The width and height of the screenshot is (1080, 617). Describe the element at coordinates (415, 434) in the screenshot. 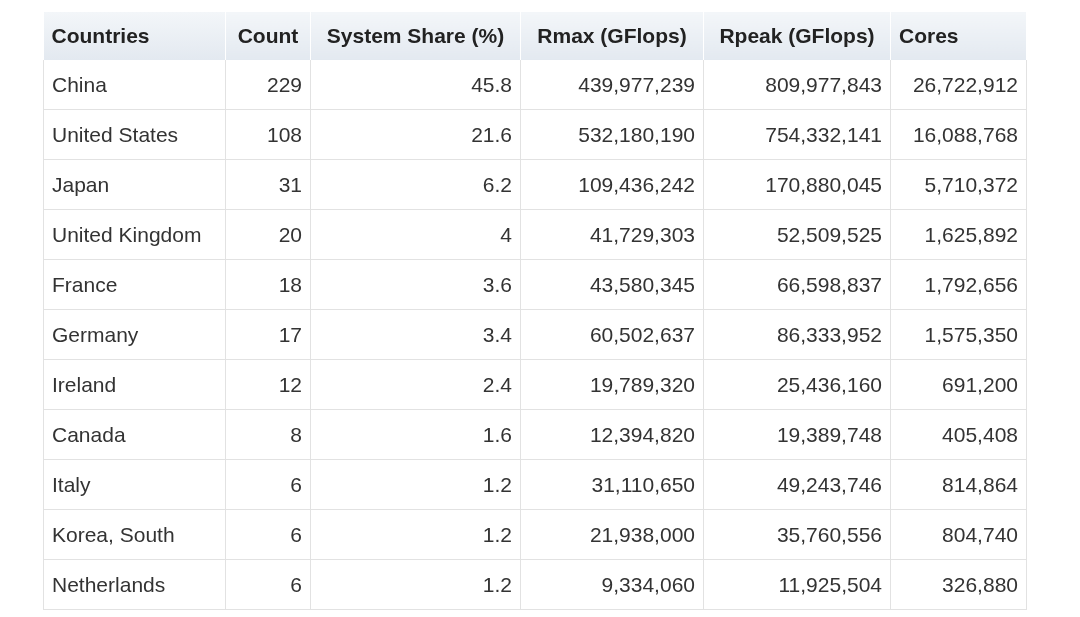

I see `table-cell: 1.6` at that location.